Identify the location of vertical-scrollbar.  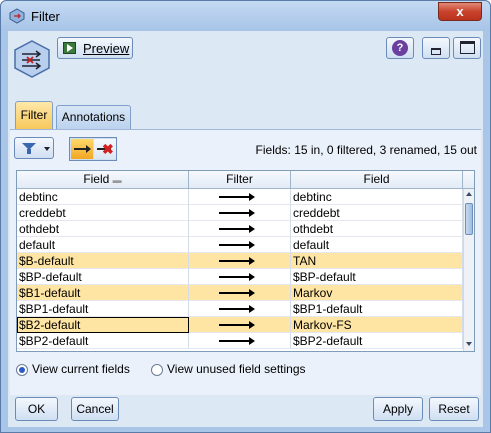
(468, 270).